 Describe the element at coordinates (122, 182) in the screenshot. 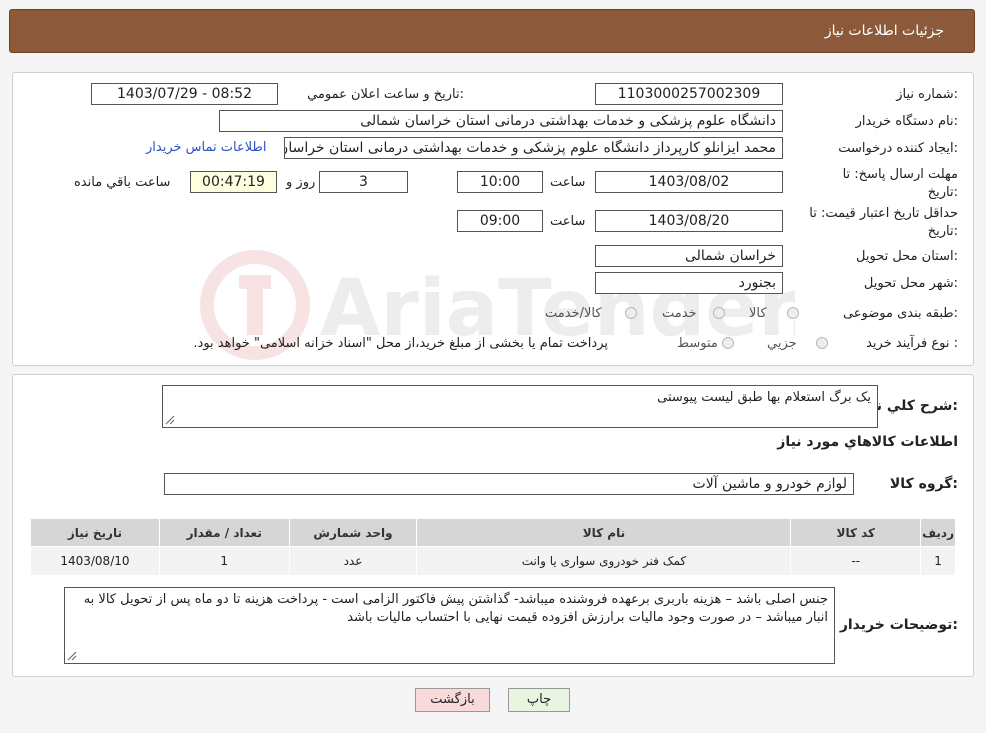

I see `remaining-time-label: ساعت باقي مانده` at that location.